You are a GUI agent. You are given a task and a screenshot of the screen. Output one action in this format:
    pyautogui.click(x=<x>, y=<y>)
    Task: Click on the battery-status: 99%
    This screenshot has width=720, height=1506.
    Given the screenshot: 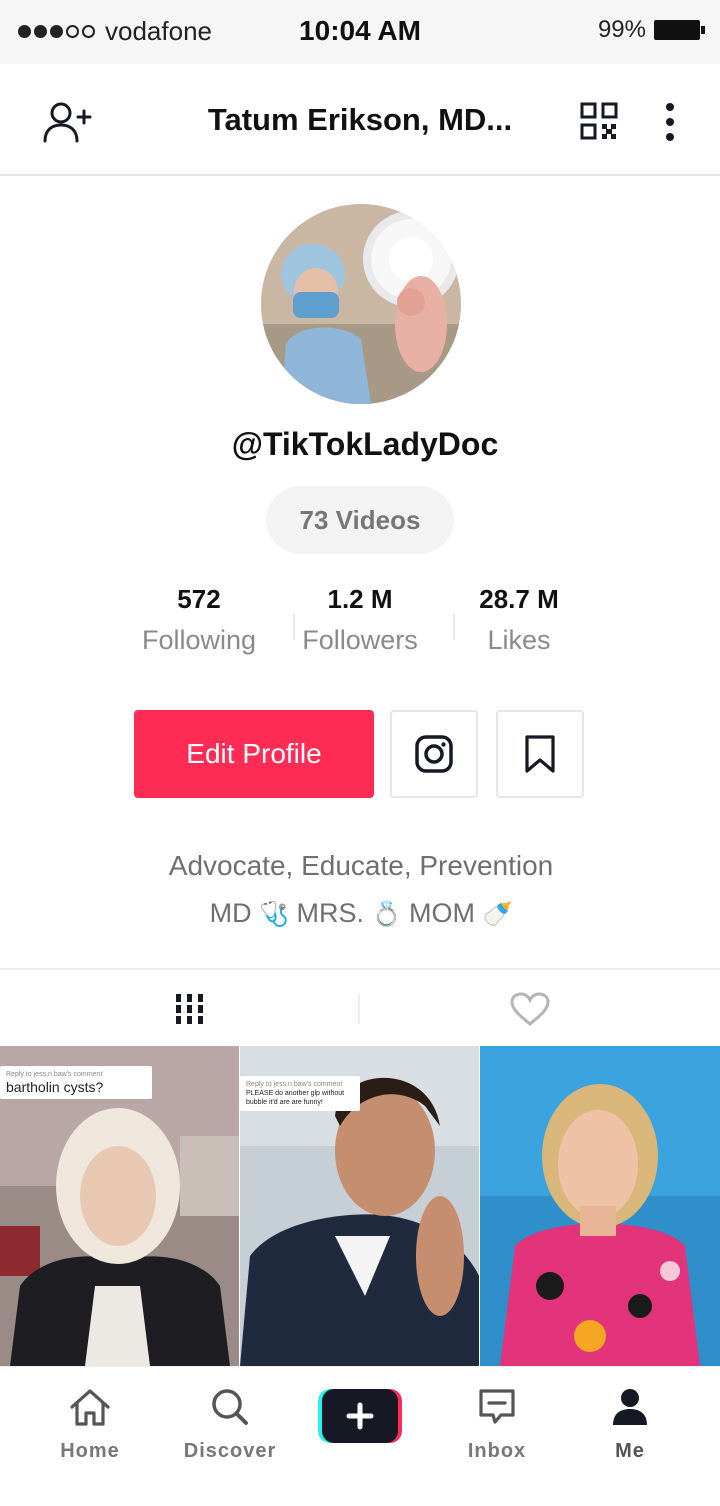 What is the action you would take?
    pyautogui.click(x=651, y=30)
    